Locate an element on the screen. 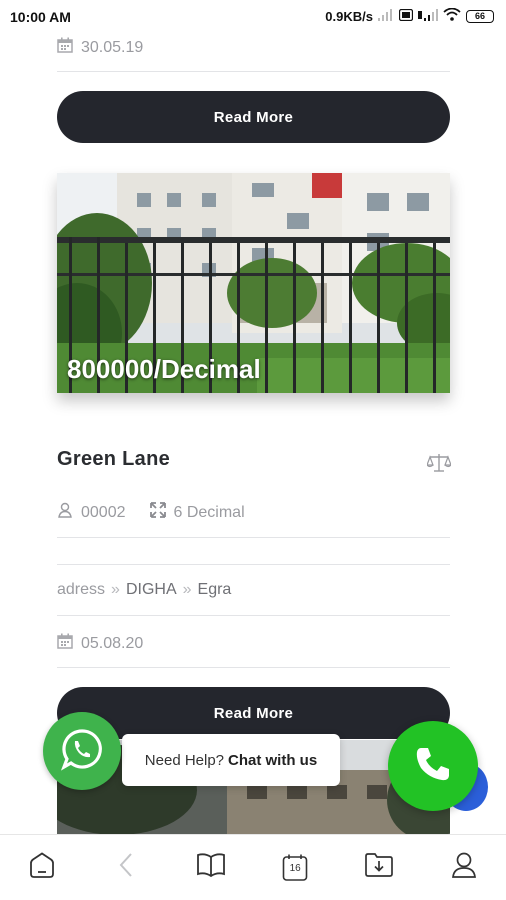  address-prefix: adress is located at coordinates (81, 589).